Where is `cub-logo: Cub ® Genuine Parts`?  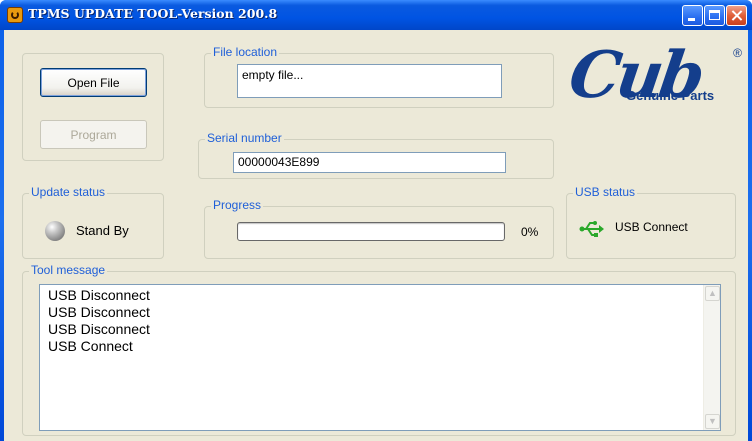 cub-logo: Cub ® Genuine Parts is located at coordinates (653, 77).